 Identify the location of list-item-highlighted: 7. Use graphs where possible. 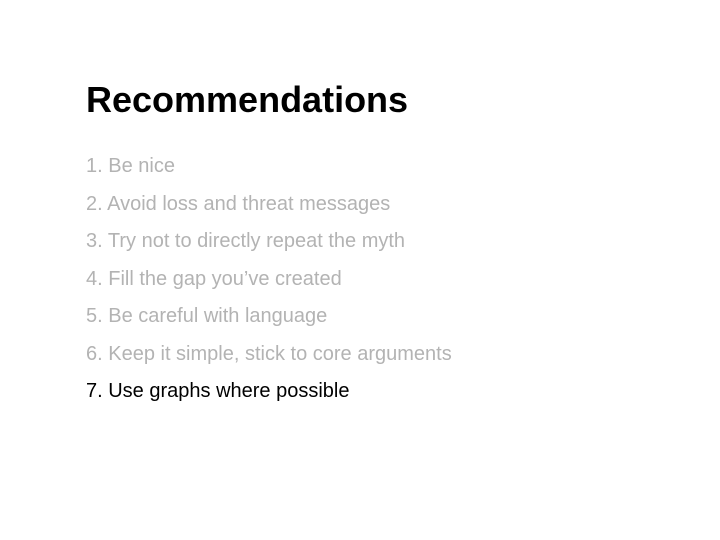
(218, 391).